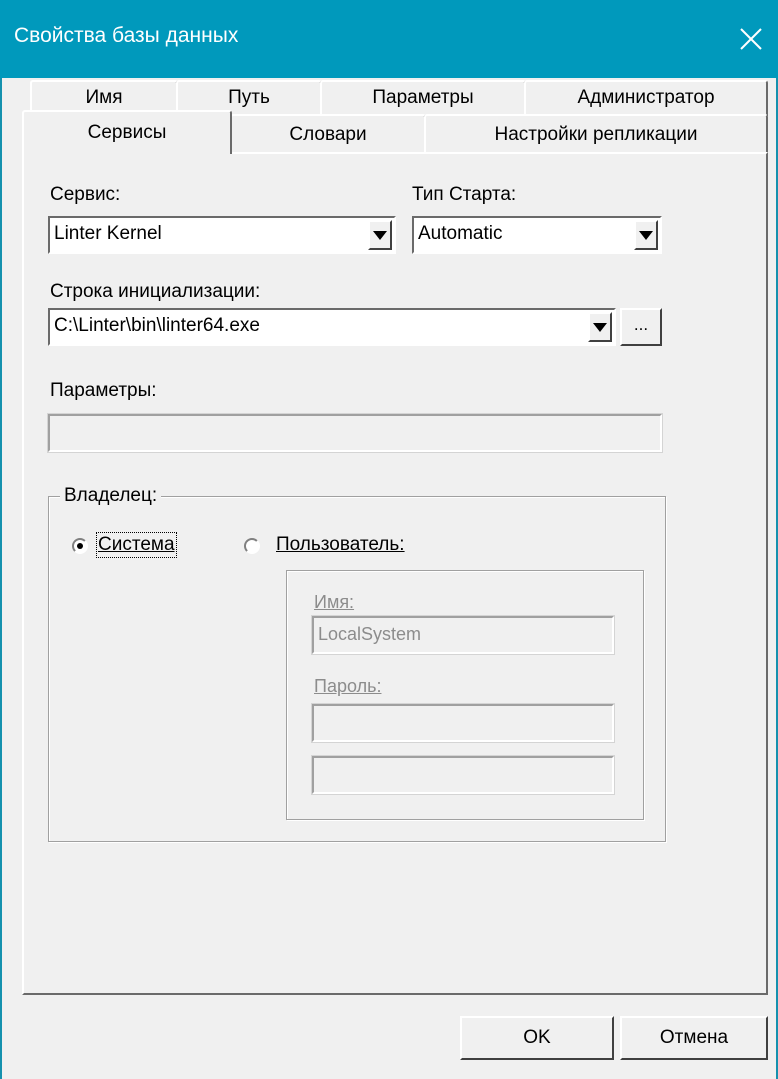 Image resolution: width=778 pixels, height=1079 pixels. I want to click on name-label: Имя:, so click(334, 602).